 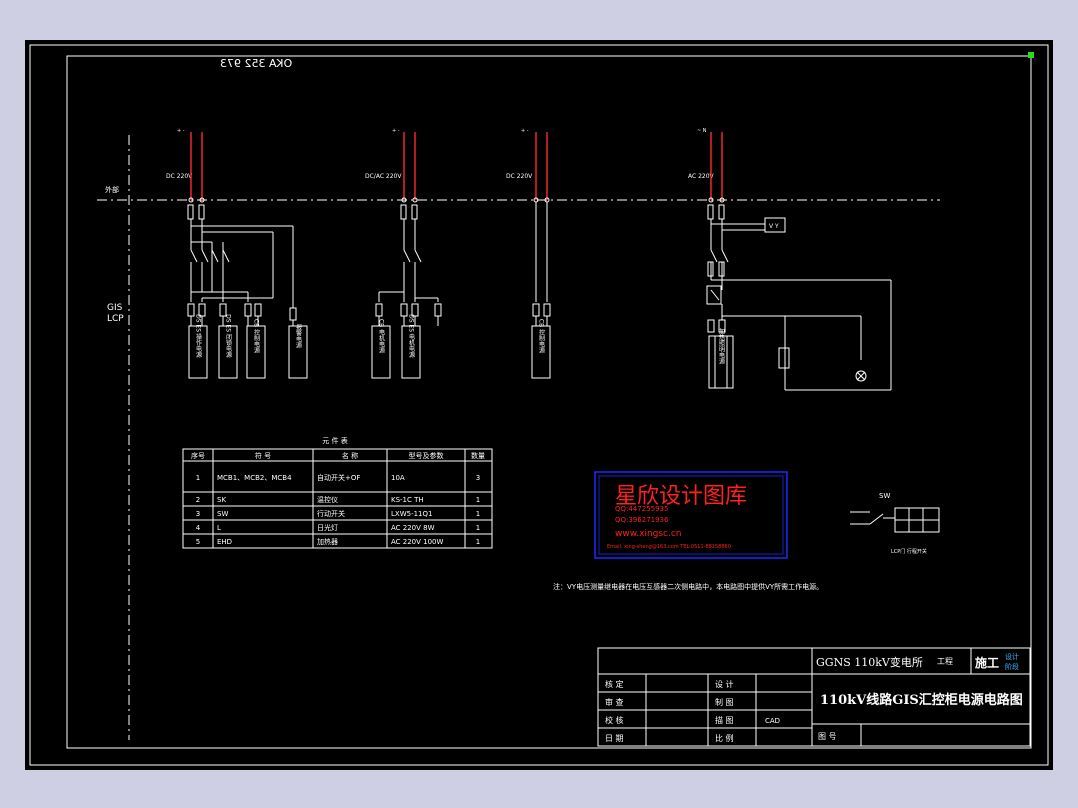 What do you see at coordinates (478, 500) in the screenshot?
I see `table-cell-1-4: 1` at bounding box center [478, 500].